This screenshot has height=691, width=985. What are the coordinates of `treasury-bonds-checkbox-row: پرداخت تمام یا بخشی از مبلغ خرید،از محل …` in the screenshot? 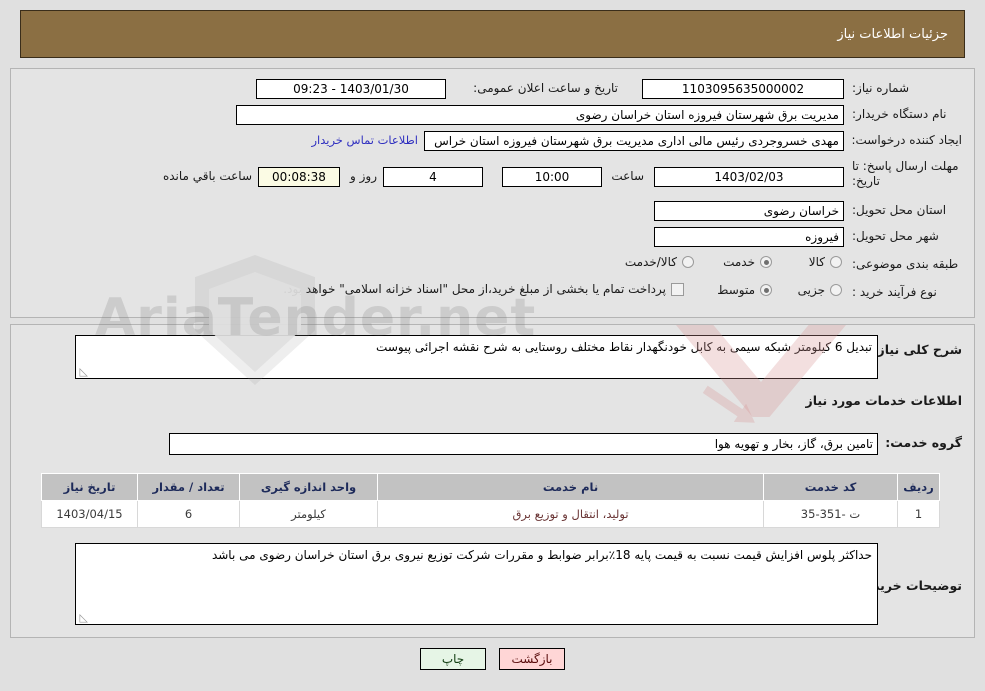 It's located at (483, 289).